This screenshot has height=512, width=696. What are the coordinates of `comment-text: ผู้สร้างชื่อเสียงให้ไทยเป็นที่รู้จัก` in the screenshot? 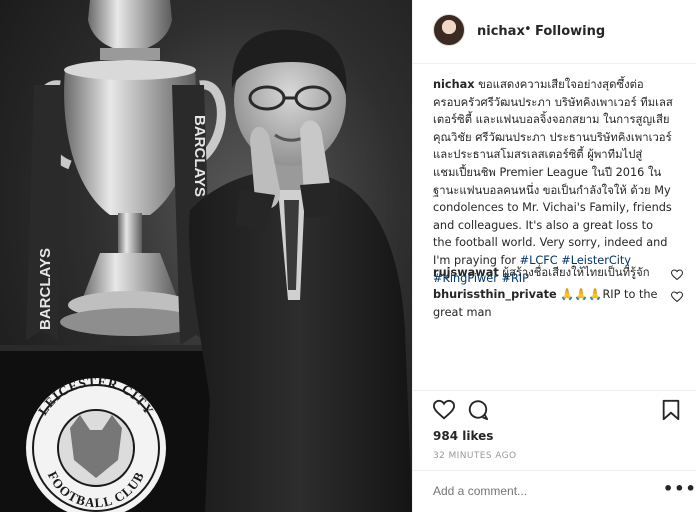 It's located at (576, 272).